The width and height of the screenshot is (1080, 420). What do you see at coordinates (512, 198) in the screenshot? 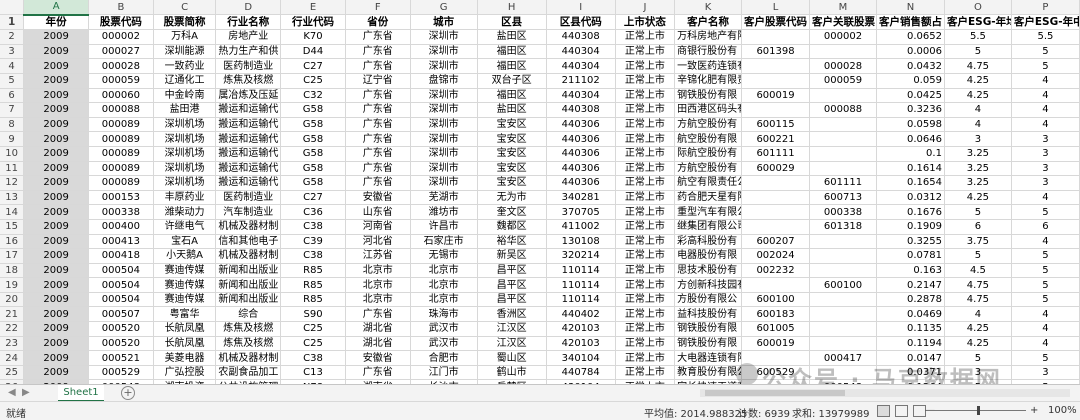
I see `cell: 无为市` at bounding box center [512, 198].